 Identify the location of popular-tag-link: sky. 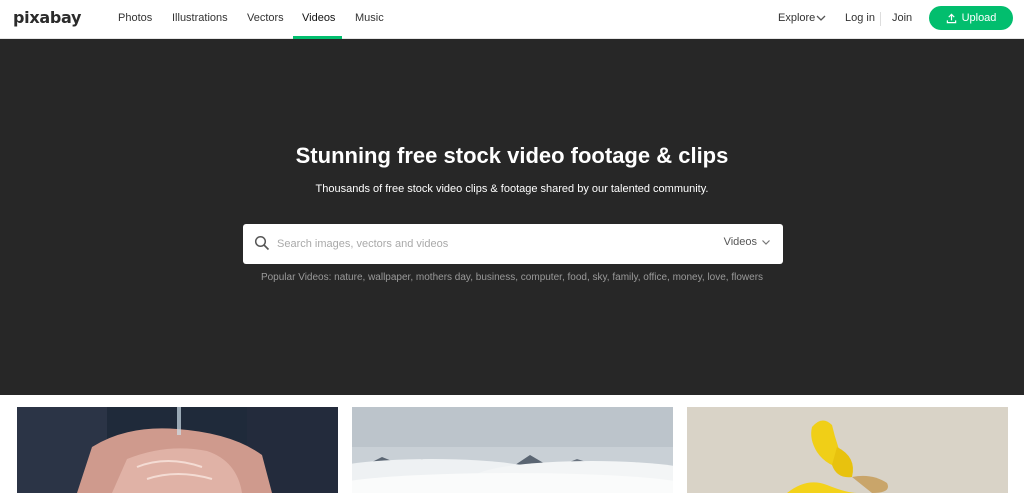
(600, 277).